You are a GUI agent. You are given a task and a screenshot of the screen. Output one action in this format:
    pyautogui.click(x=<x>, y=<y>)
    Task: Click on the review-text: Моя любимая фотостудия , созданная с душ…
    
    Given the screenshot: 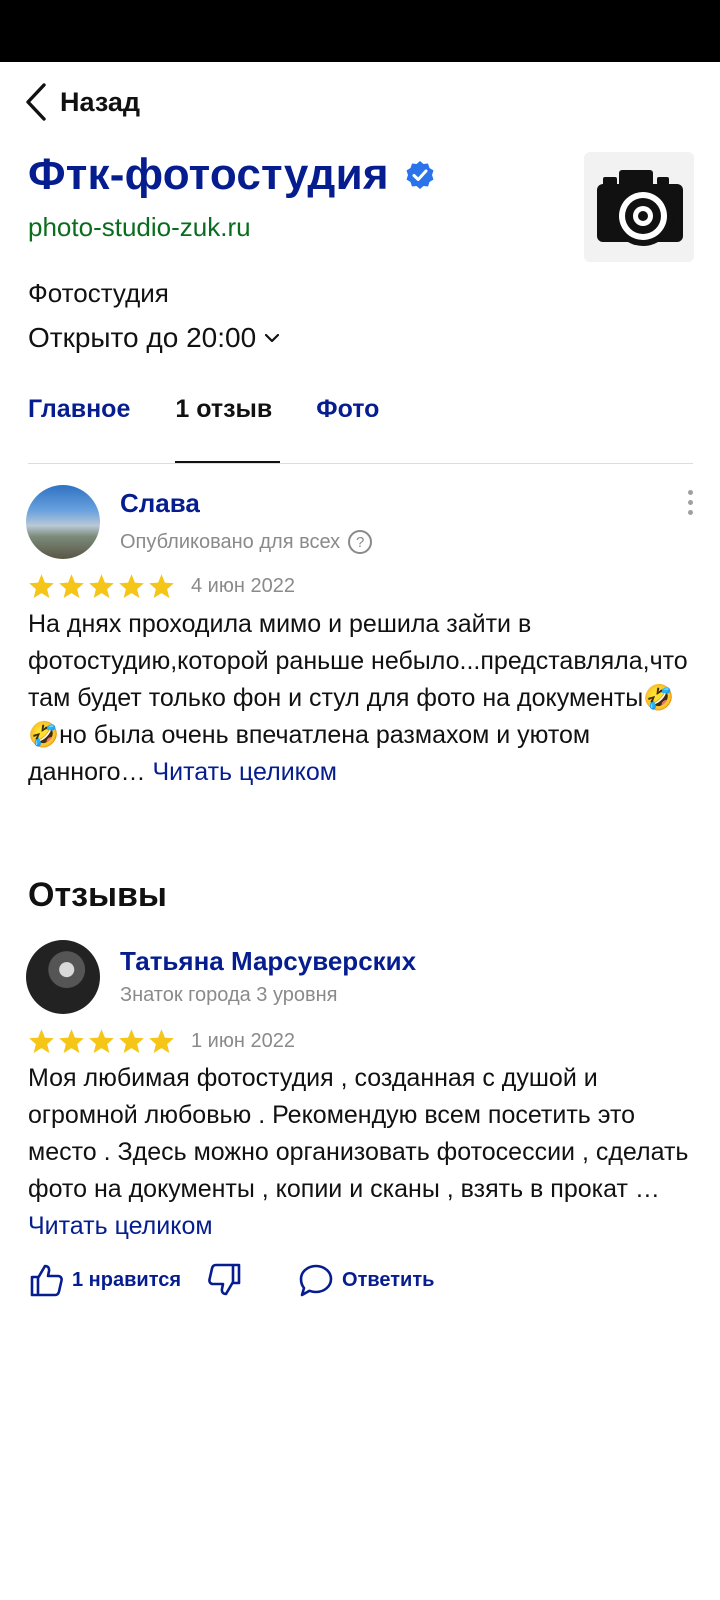 What is the action you would take?
    pyautogui.click(x=362, y=1152)
    